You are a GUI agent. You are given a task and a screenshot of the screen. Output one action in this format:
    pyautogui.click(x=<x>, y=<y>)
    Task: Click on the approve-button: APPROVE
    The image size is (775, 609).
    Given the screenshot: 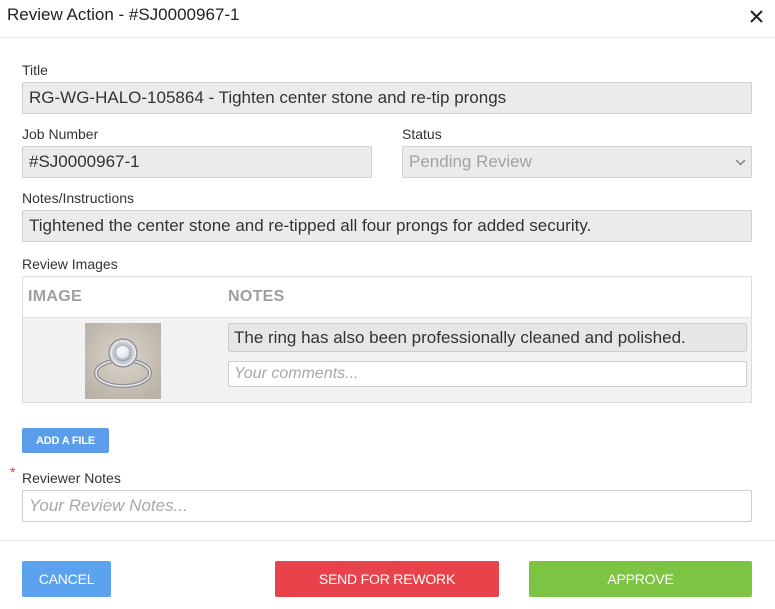 What is the action you would take?
    pyautogui.click(x=640, y=579)
    